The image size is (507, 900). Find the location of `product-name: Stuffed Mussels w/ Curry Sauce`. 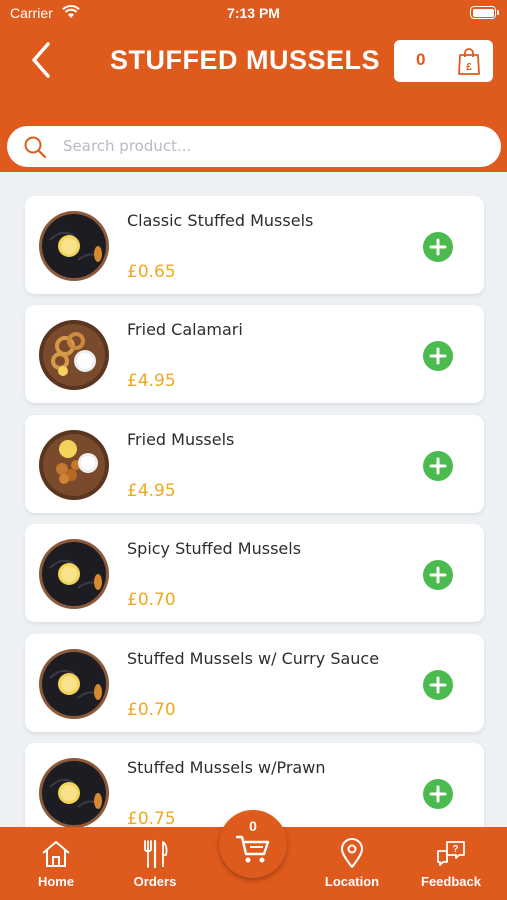

product-name: Stuffed Mussels w/ Curry Sauce is located at coordinates (253, 658).